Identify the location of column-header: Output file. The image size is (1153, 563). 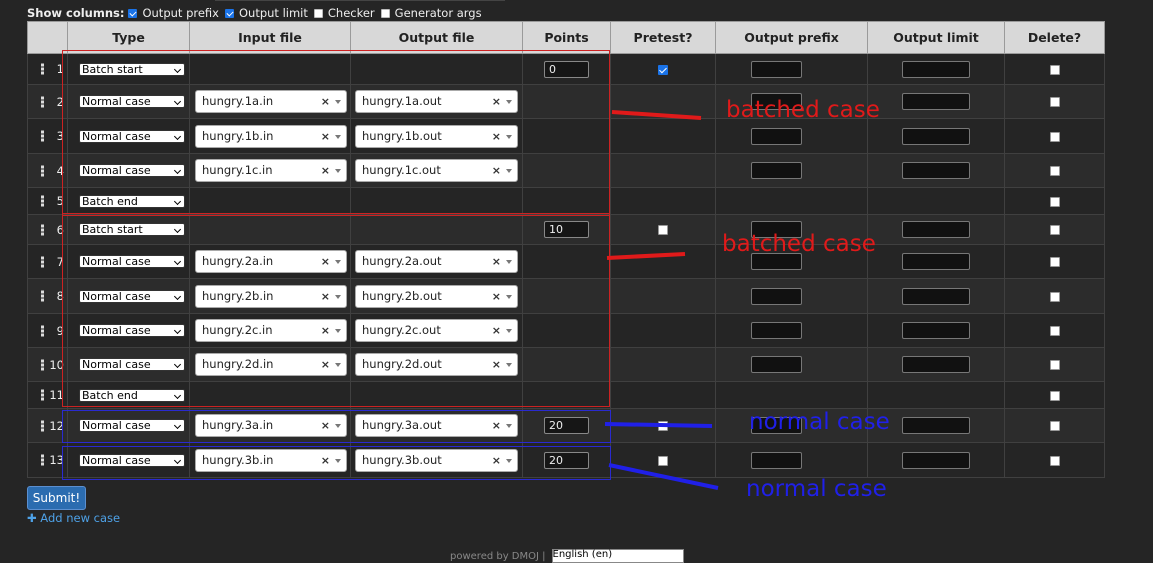
(436, 37).